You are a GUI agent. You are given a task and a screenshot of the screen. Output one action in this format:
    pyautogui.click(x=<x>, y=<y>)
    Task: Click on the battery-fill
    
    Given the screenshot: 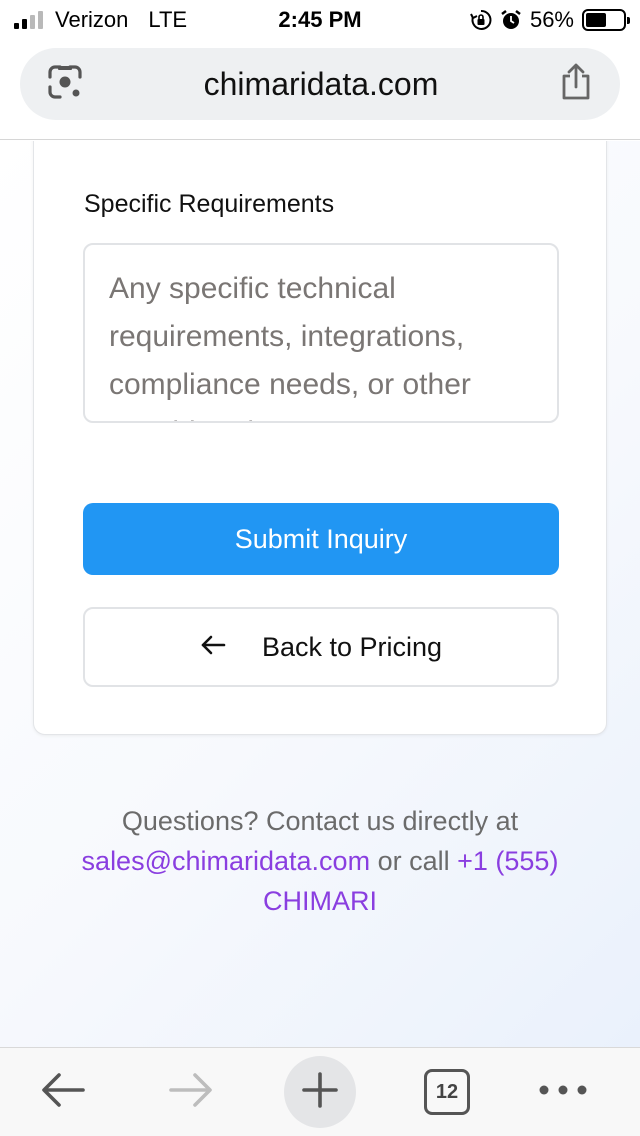 What is the action you would take?
    pyautogui.click(x=596, y=20)
    